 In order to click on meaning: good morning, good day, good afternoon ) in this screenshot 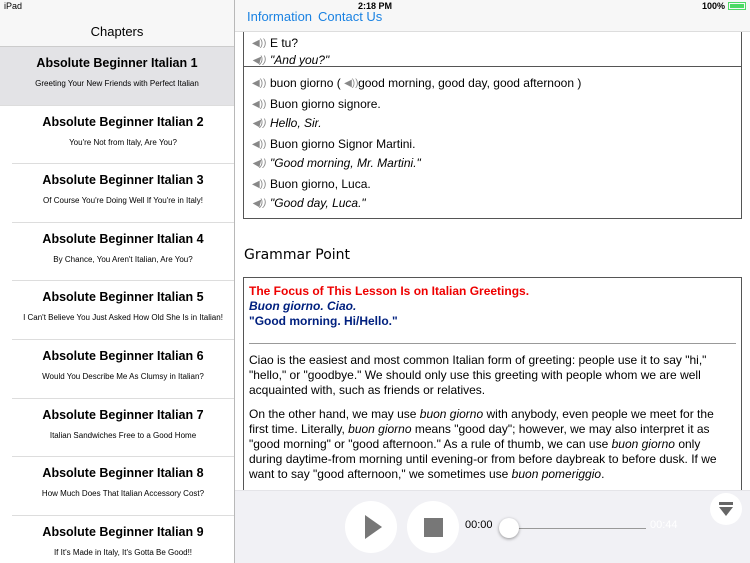, I will do `click(470, 83)`.